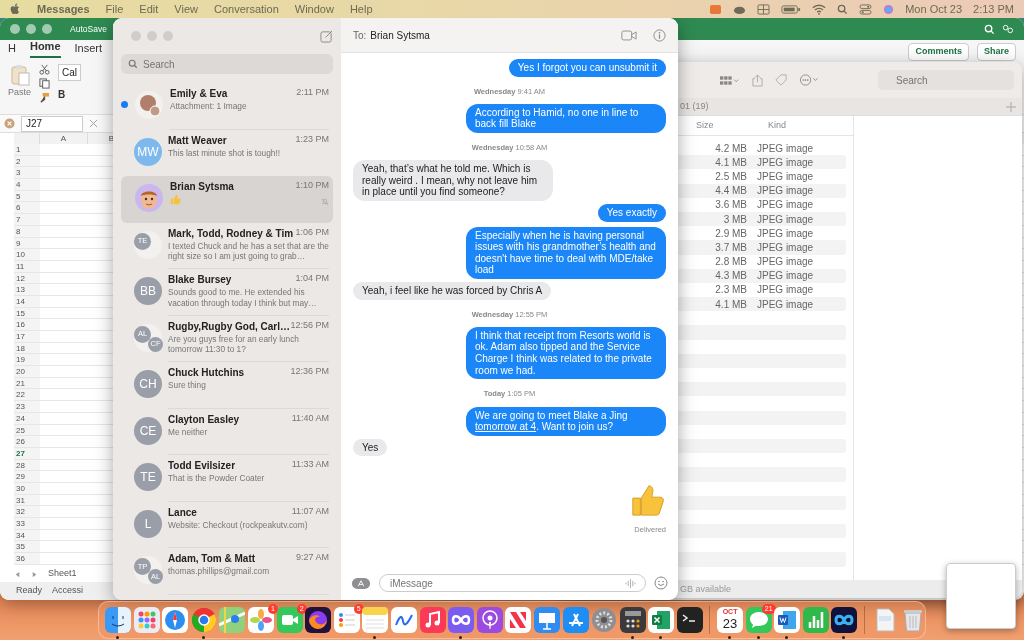 The image size is (1024, 640). Describe the element at coordinates (993, 9) in the screenshot. I see `menu-clock: 2:13 PM` at that location.